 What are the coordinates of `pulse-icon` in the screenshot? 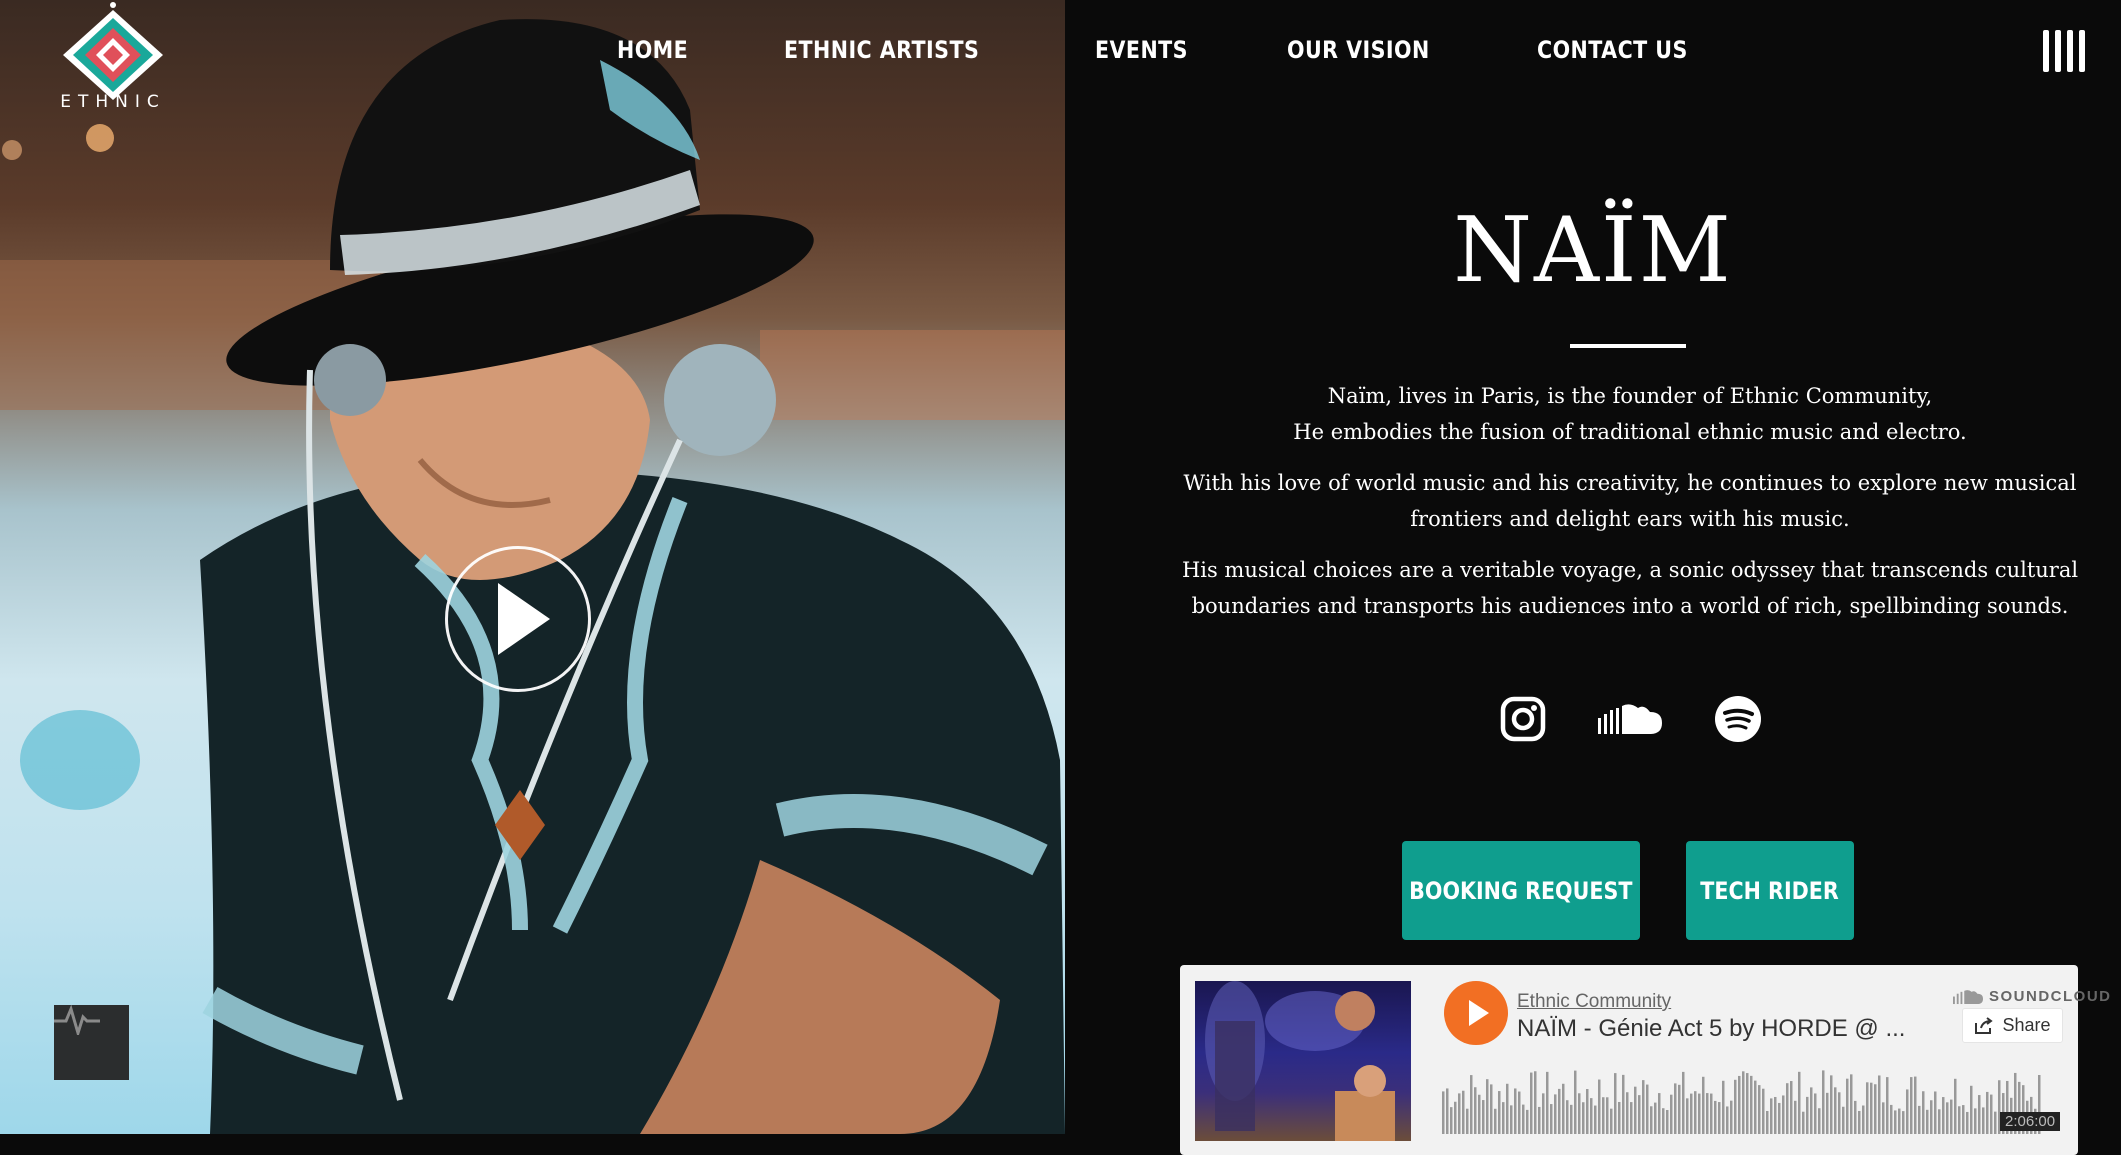 It's located at (77, 1020).